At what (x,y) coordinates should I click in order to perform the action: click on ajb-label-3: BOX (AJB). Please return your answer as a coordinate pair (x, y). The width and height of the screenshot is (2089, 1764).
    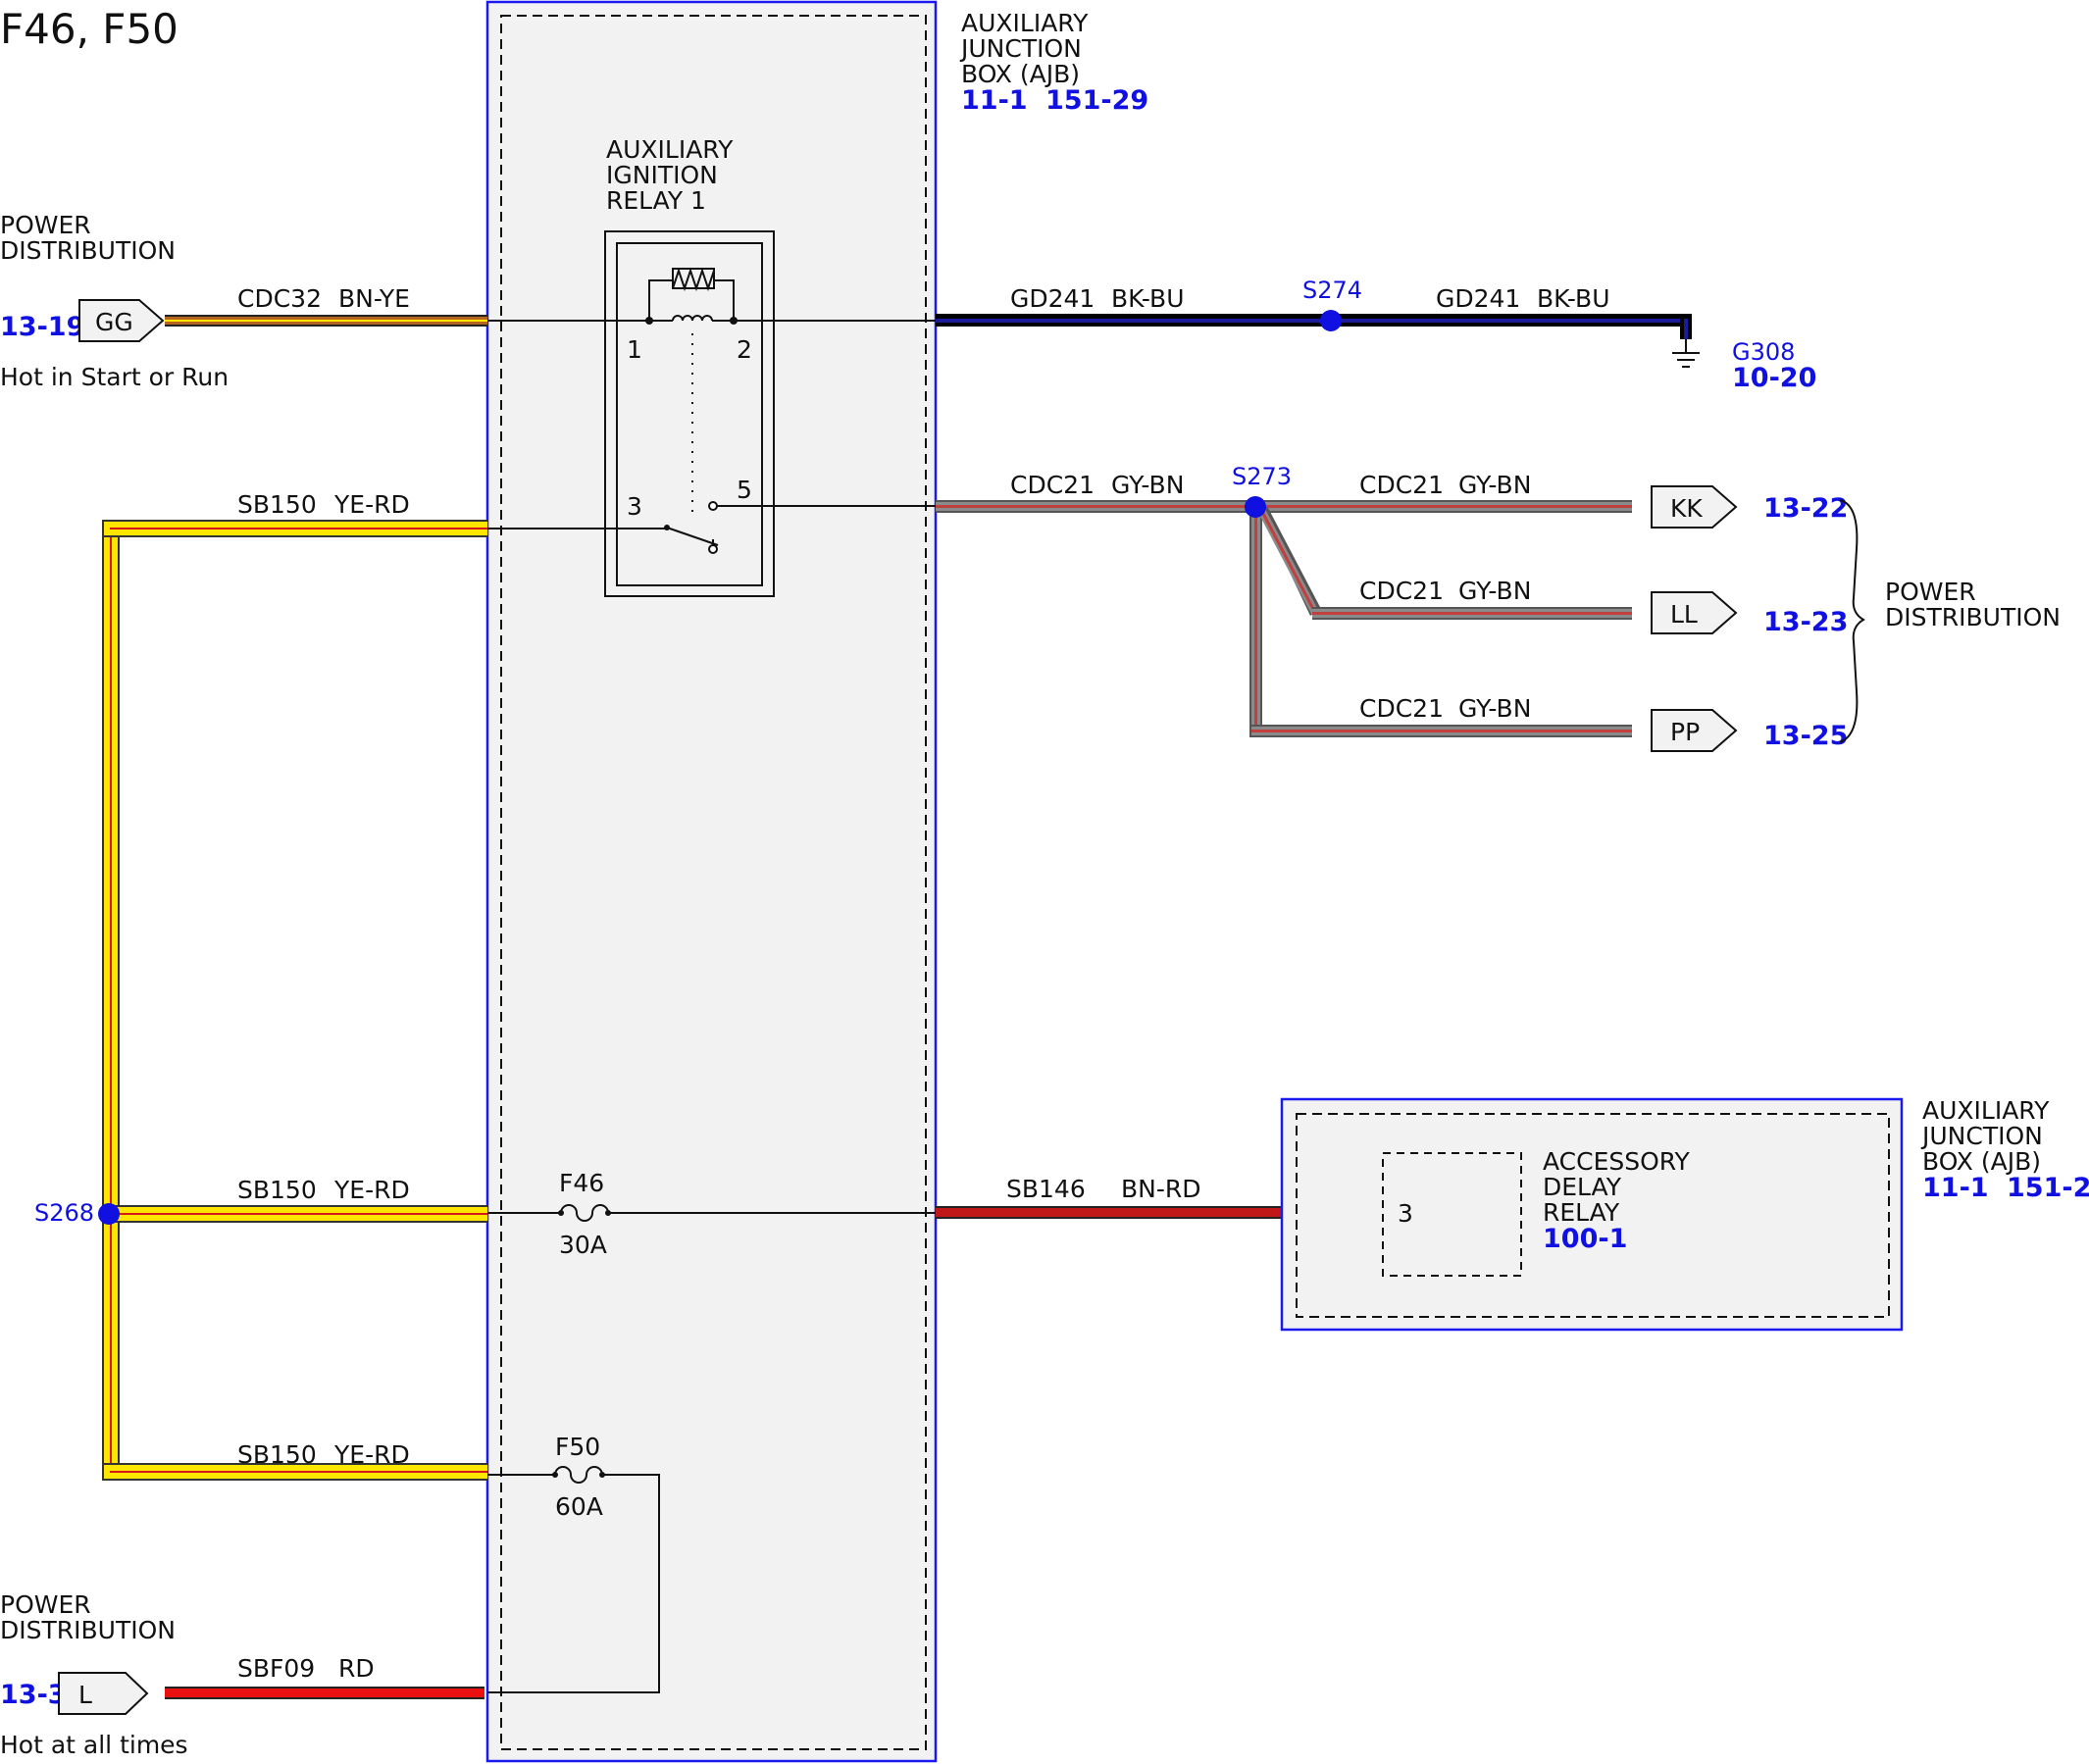
    Looking at the image, I should click on (1020, 74).